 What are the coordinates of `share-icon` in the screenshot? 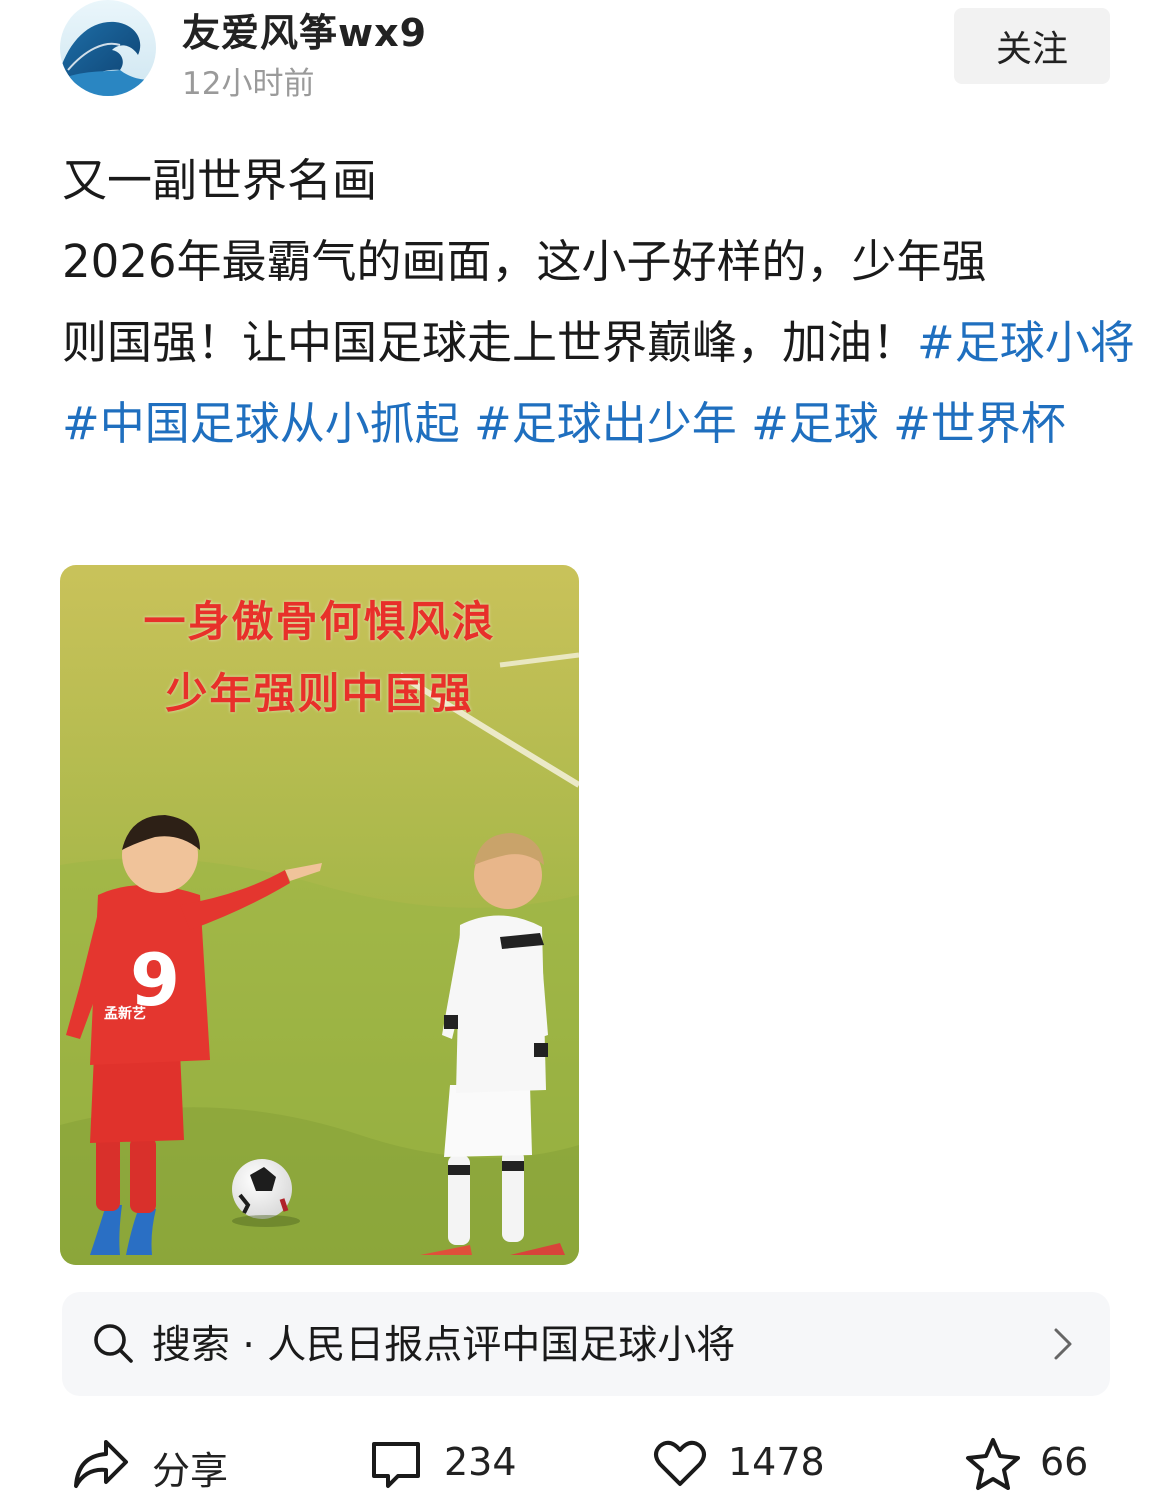 It's located at (101, 1464).